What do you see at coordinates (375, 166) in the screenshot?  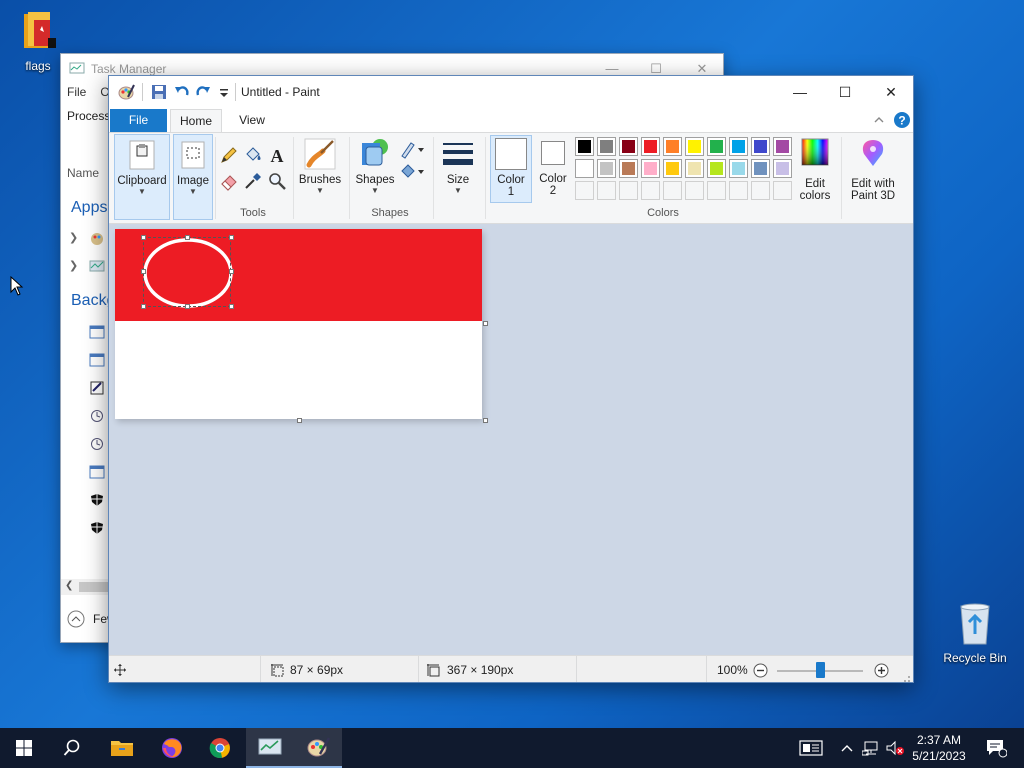 I see `shapes-button: Shapes ▼` at bounding box center [375, 166].